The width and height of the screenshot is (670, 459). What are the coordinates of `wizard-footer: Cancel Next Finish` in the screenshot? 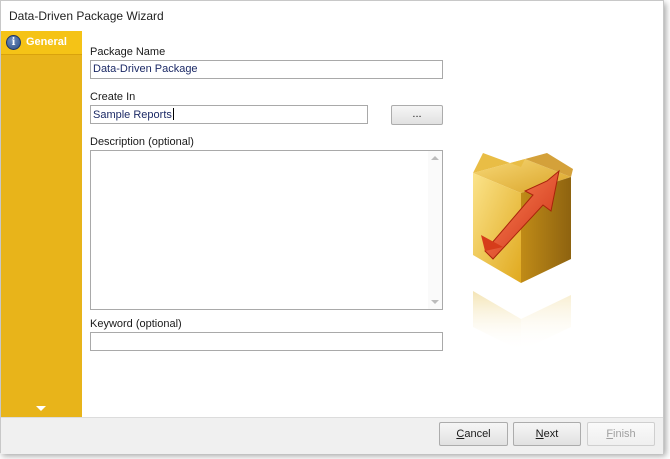 It's located at (332, 435).